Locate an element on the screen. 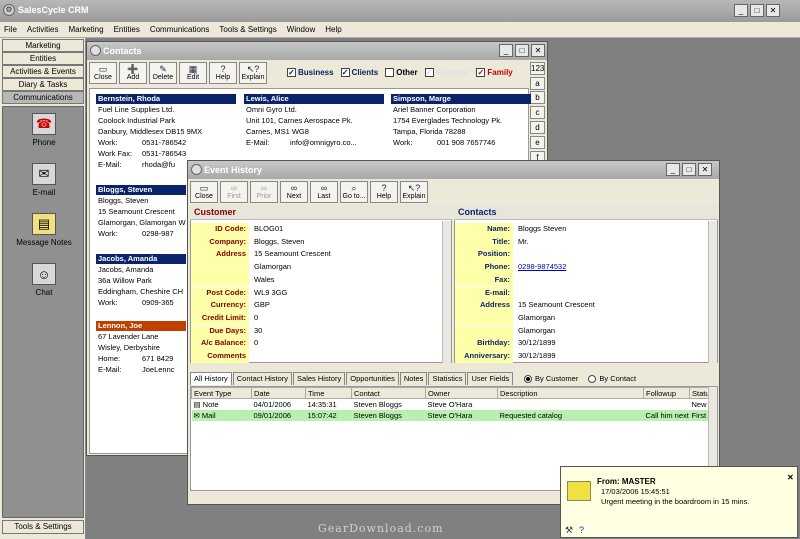 Image resolution: width=800 pixels, height=539 pixels. tab-sales-history: Sales History is located at coordinates (319, 378).